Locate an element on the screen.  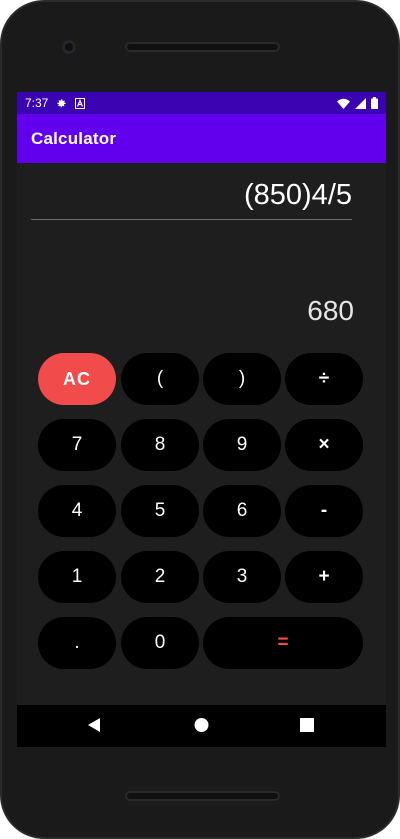
digit-0-button: 0 is located at coordinates (160, 643).